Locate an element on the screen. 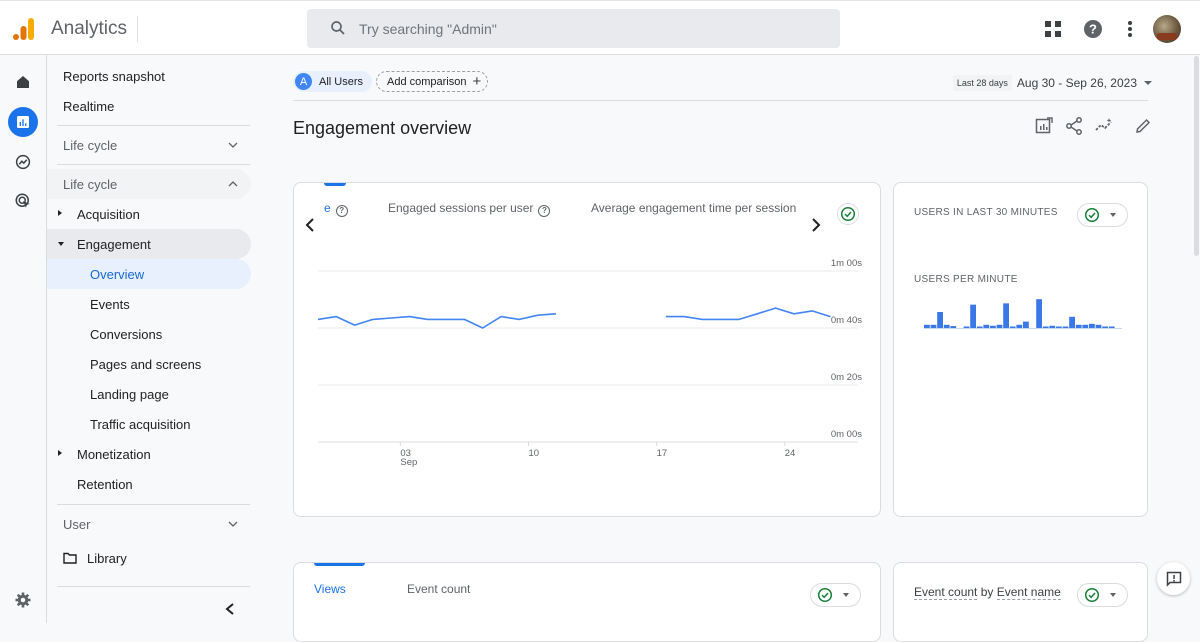 The width and height of the screenshot is (1200, 642). chevron-down-icon is located at coordinates (233, 524).